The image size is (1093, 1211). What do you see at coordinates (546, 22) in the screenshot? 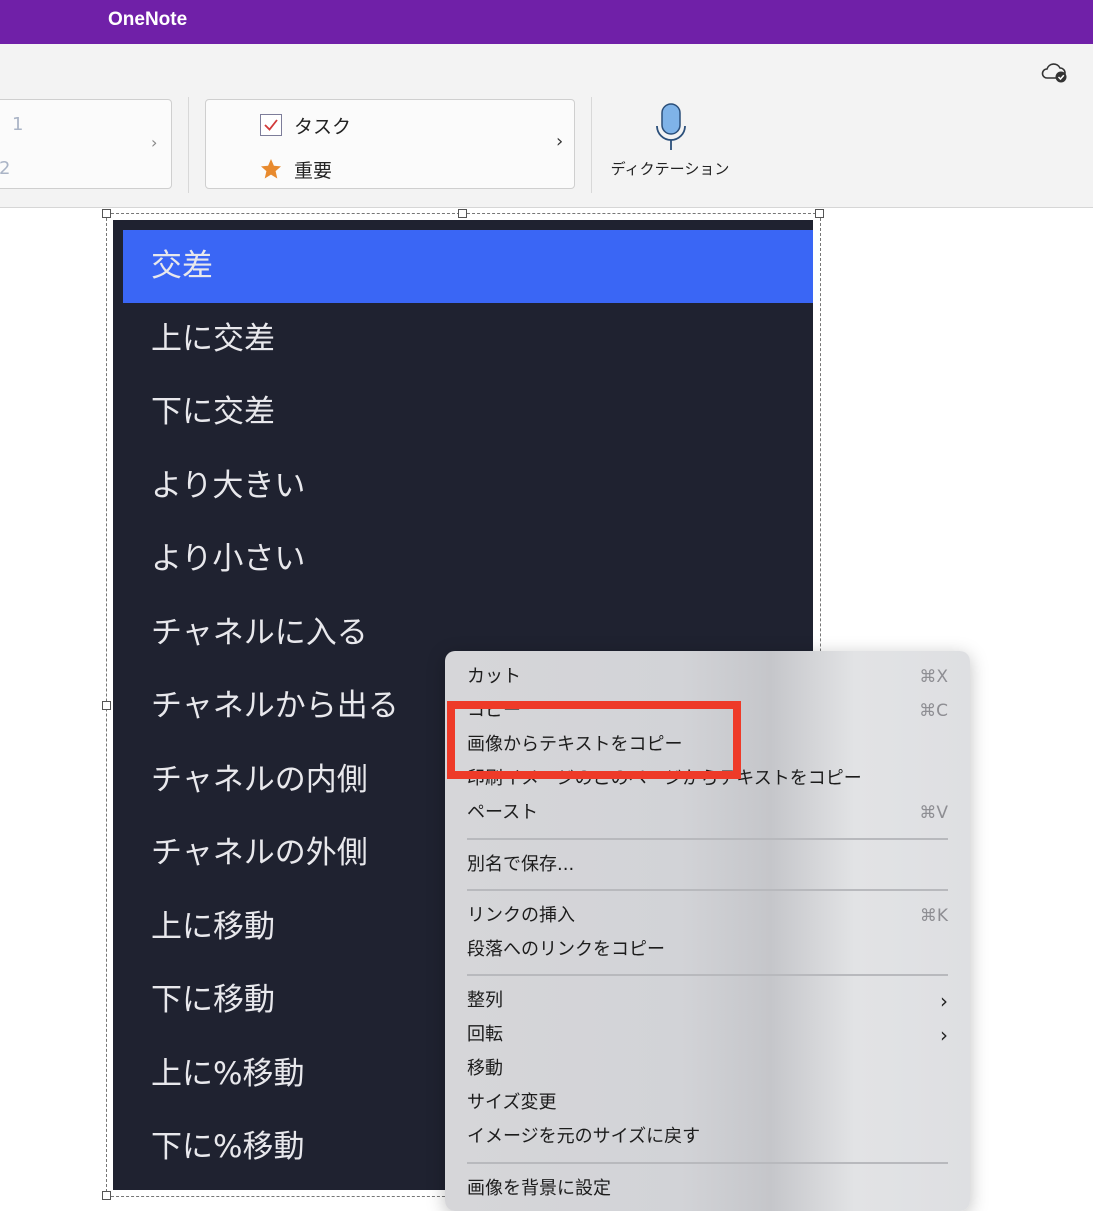
I see `title-bar: OneNote` at bounding box center [546, 22].